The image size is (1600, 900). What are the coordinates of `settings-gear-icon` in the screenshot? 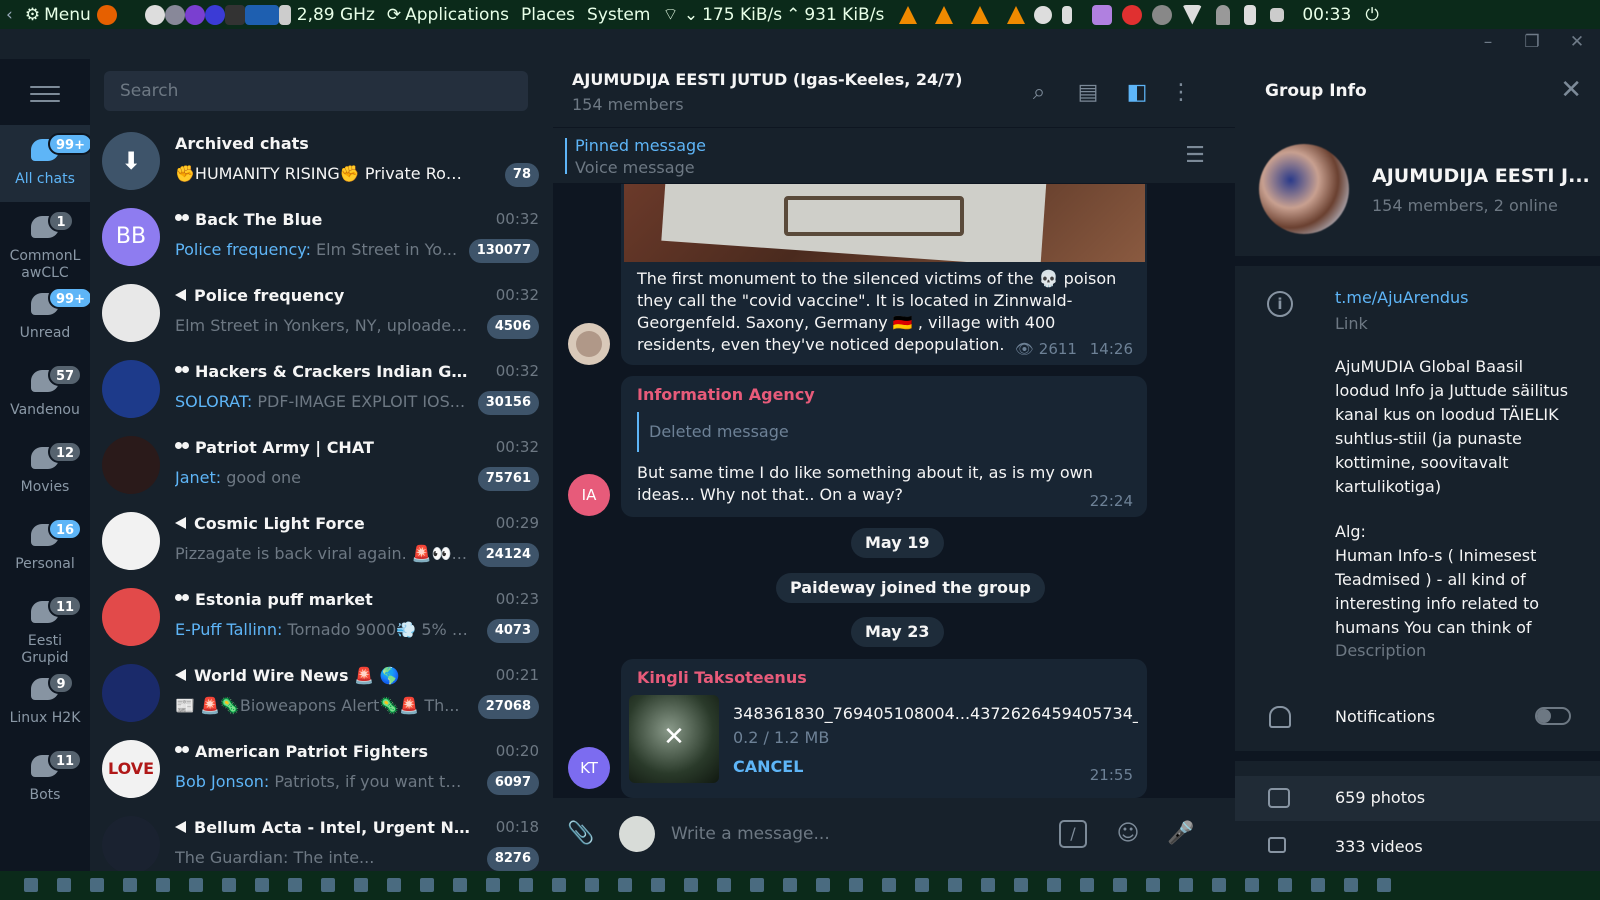 It's located at (174, 14).